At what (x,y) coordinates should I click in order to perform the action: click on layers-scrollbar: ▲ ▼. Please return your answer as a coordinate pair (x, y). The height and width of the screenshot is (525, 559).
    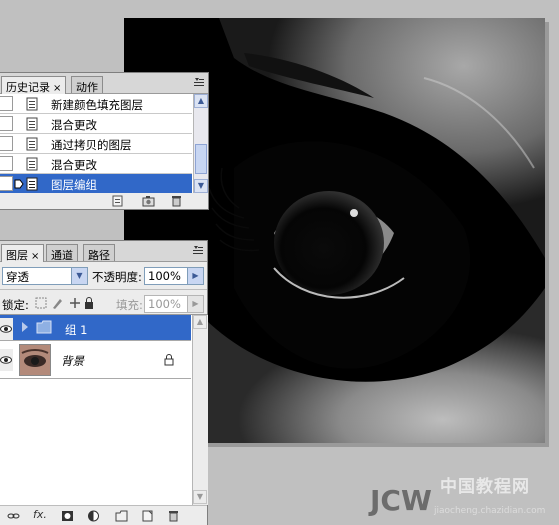
    Looking at the image, I should click on (200, 410).